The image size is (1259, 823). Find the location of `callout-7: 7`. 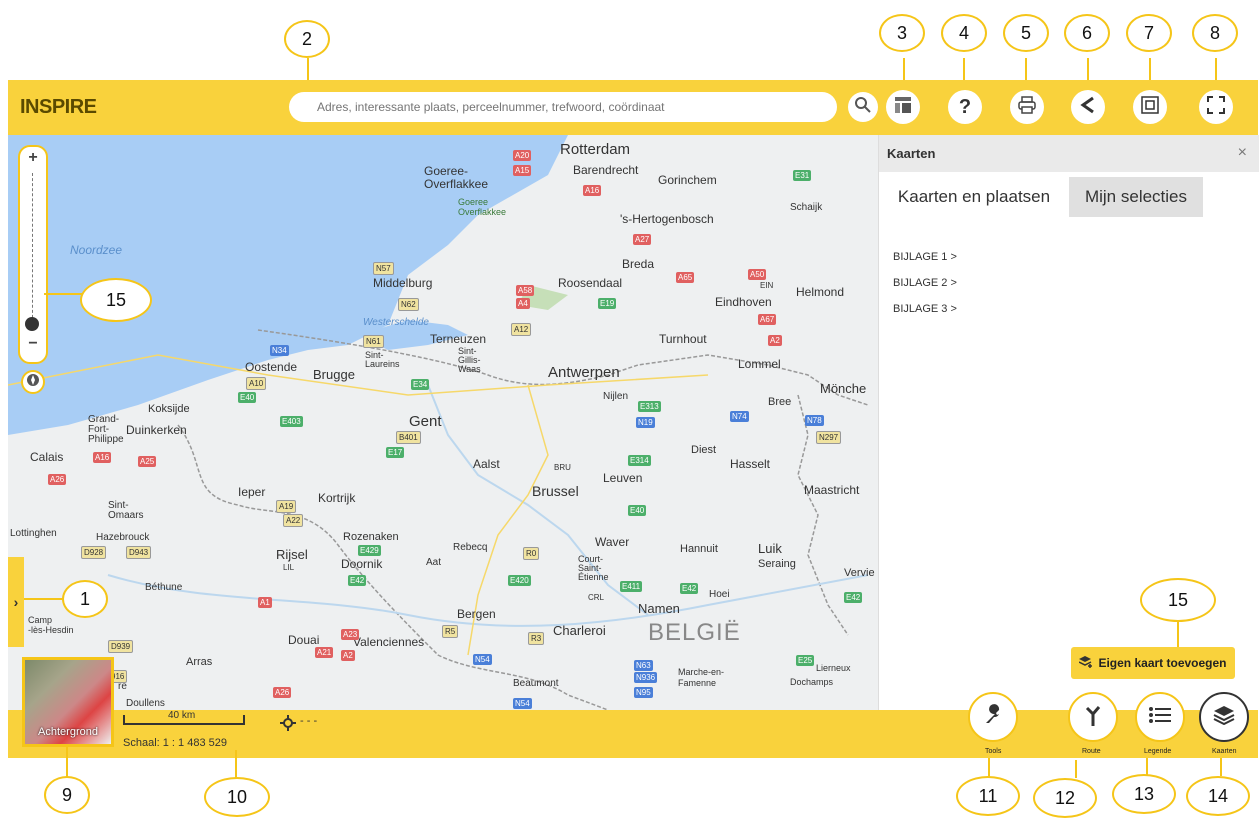

callout-7: 7 is located at coordinates (1149, 33).